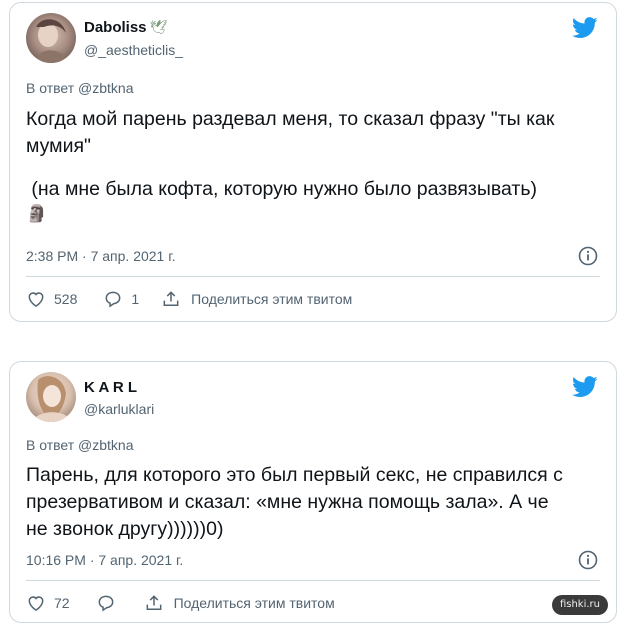 Image resolution: width=620 pixels, height=629 pixels. I want to click on reply-button: 1, so click(121, 299).